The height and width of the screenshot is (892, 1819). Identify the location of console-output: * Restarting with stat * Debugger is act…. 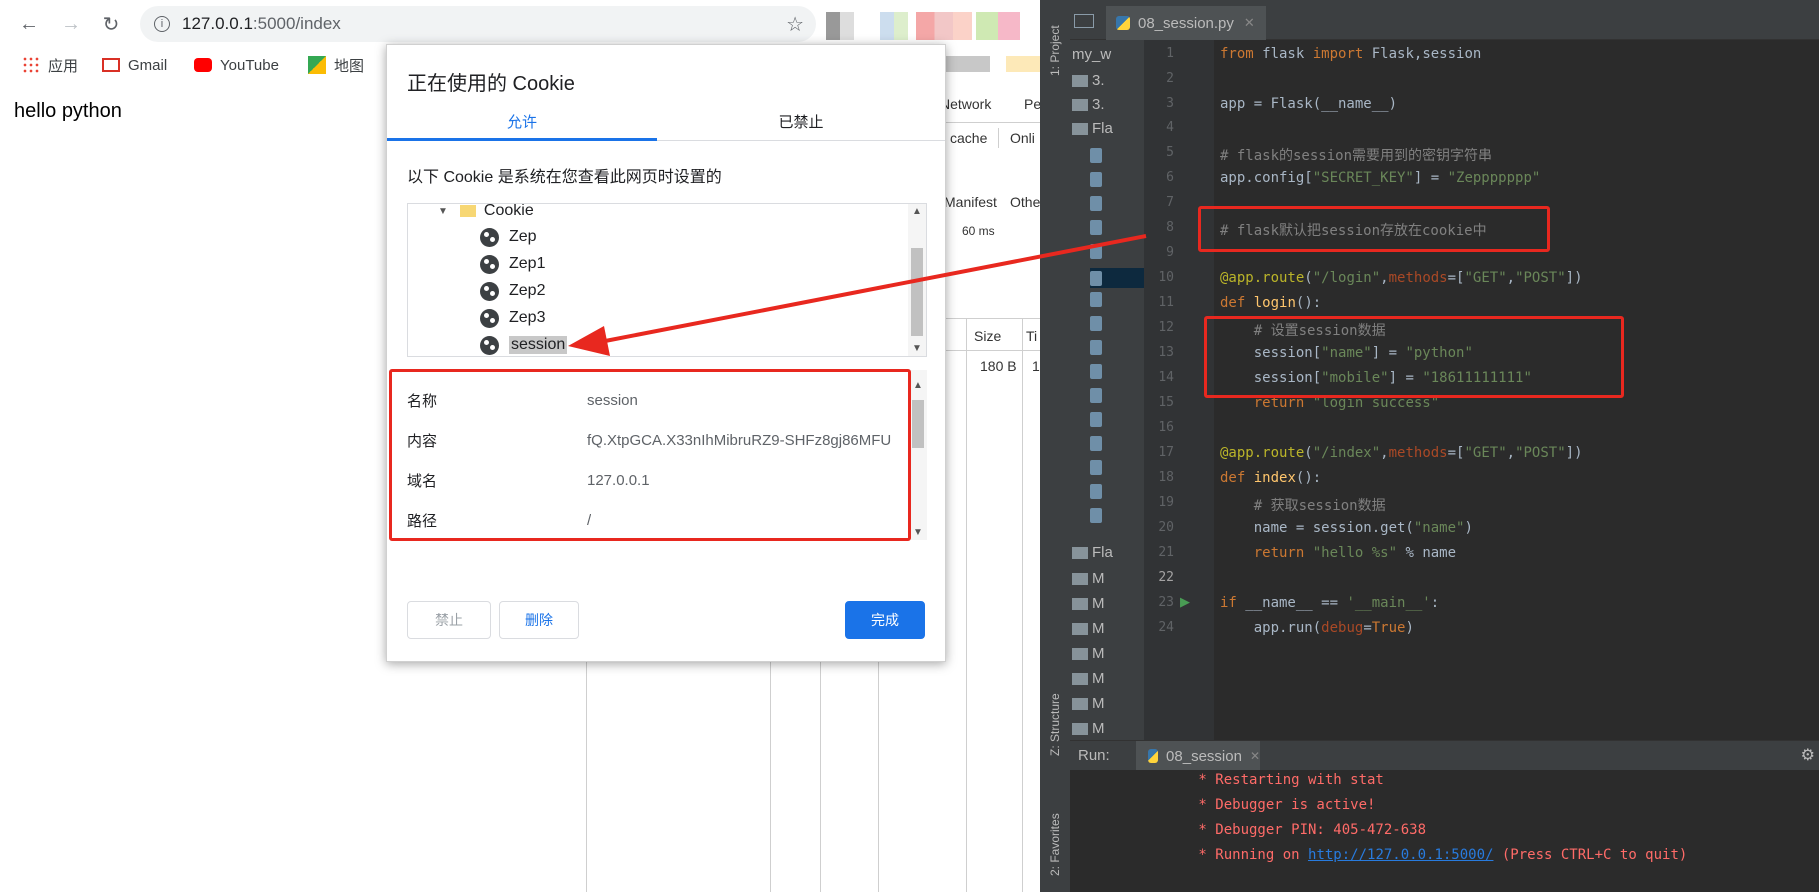
(1409, 831).